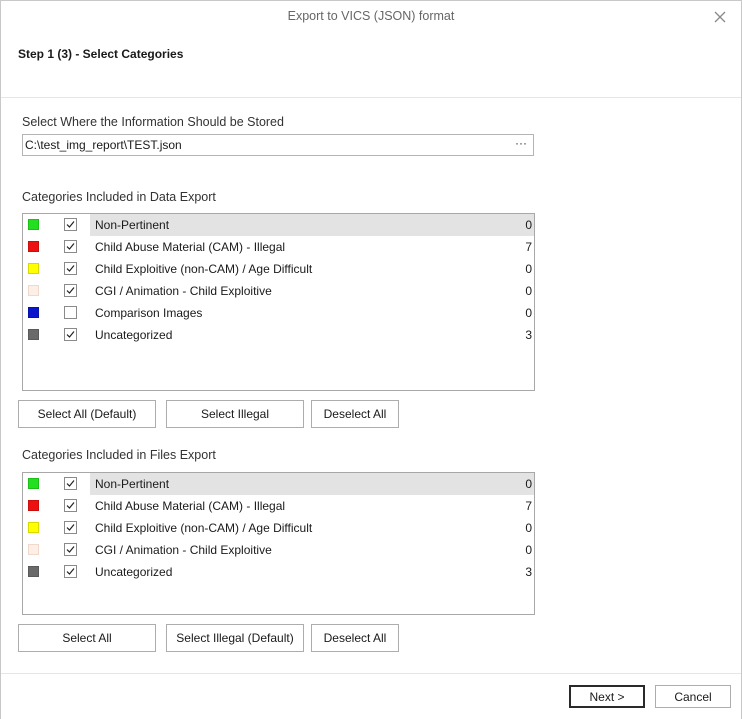  I want to click on data-deselect-all-button: Deselect All, so click(355, 414).